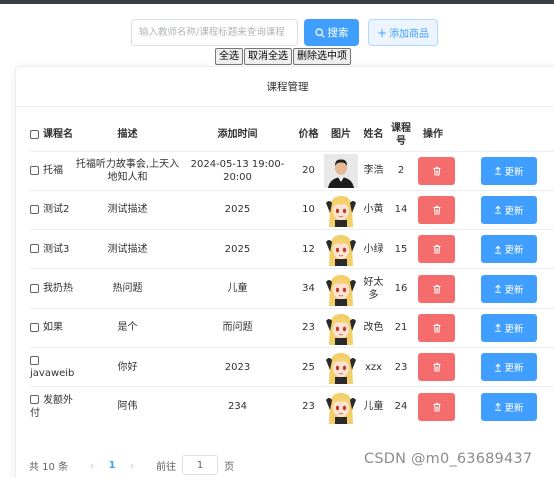 This screenshot has width=554, height=477. I want to click on cell-desc: 阿伟, so click(127, 406).